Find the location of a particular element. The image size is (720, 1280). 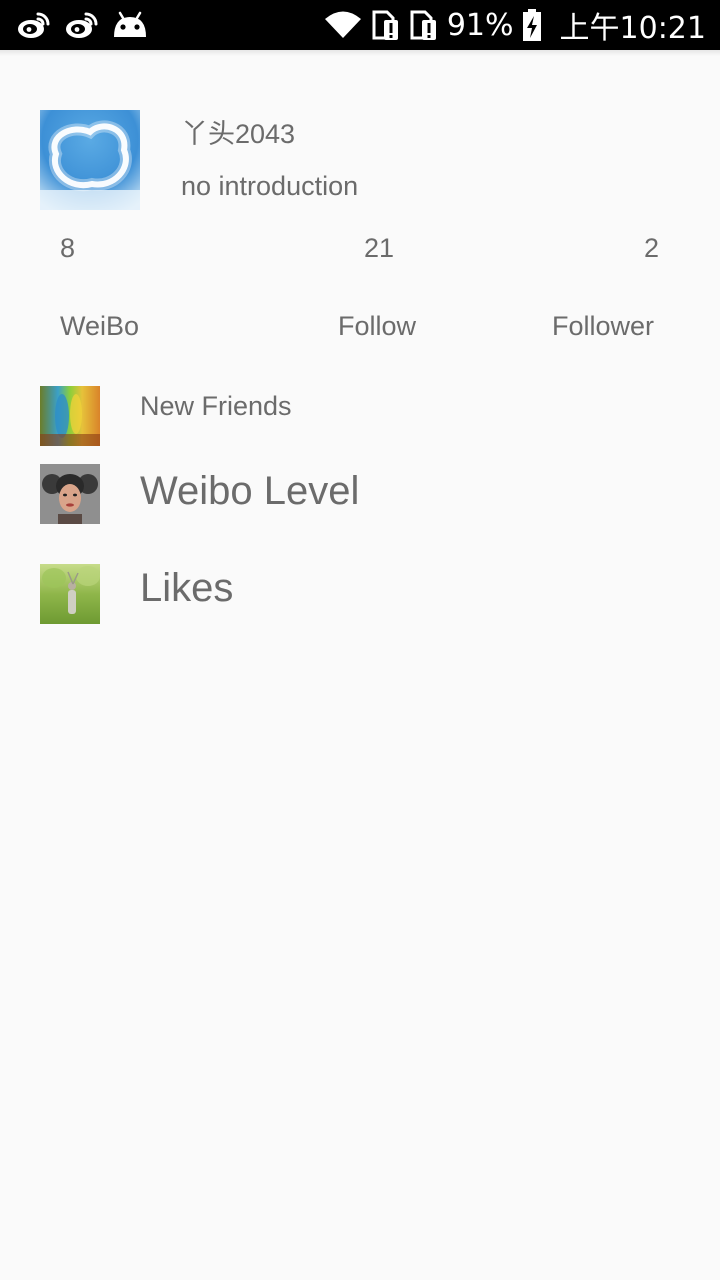

menu-item-weibo-level: Weibo Level is located at coordinates (360, 494).